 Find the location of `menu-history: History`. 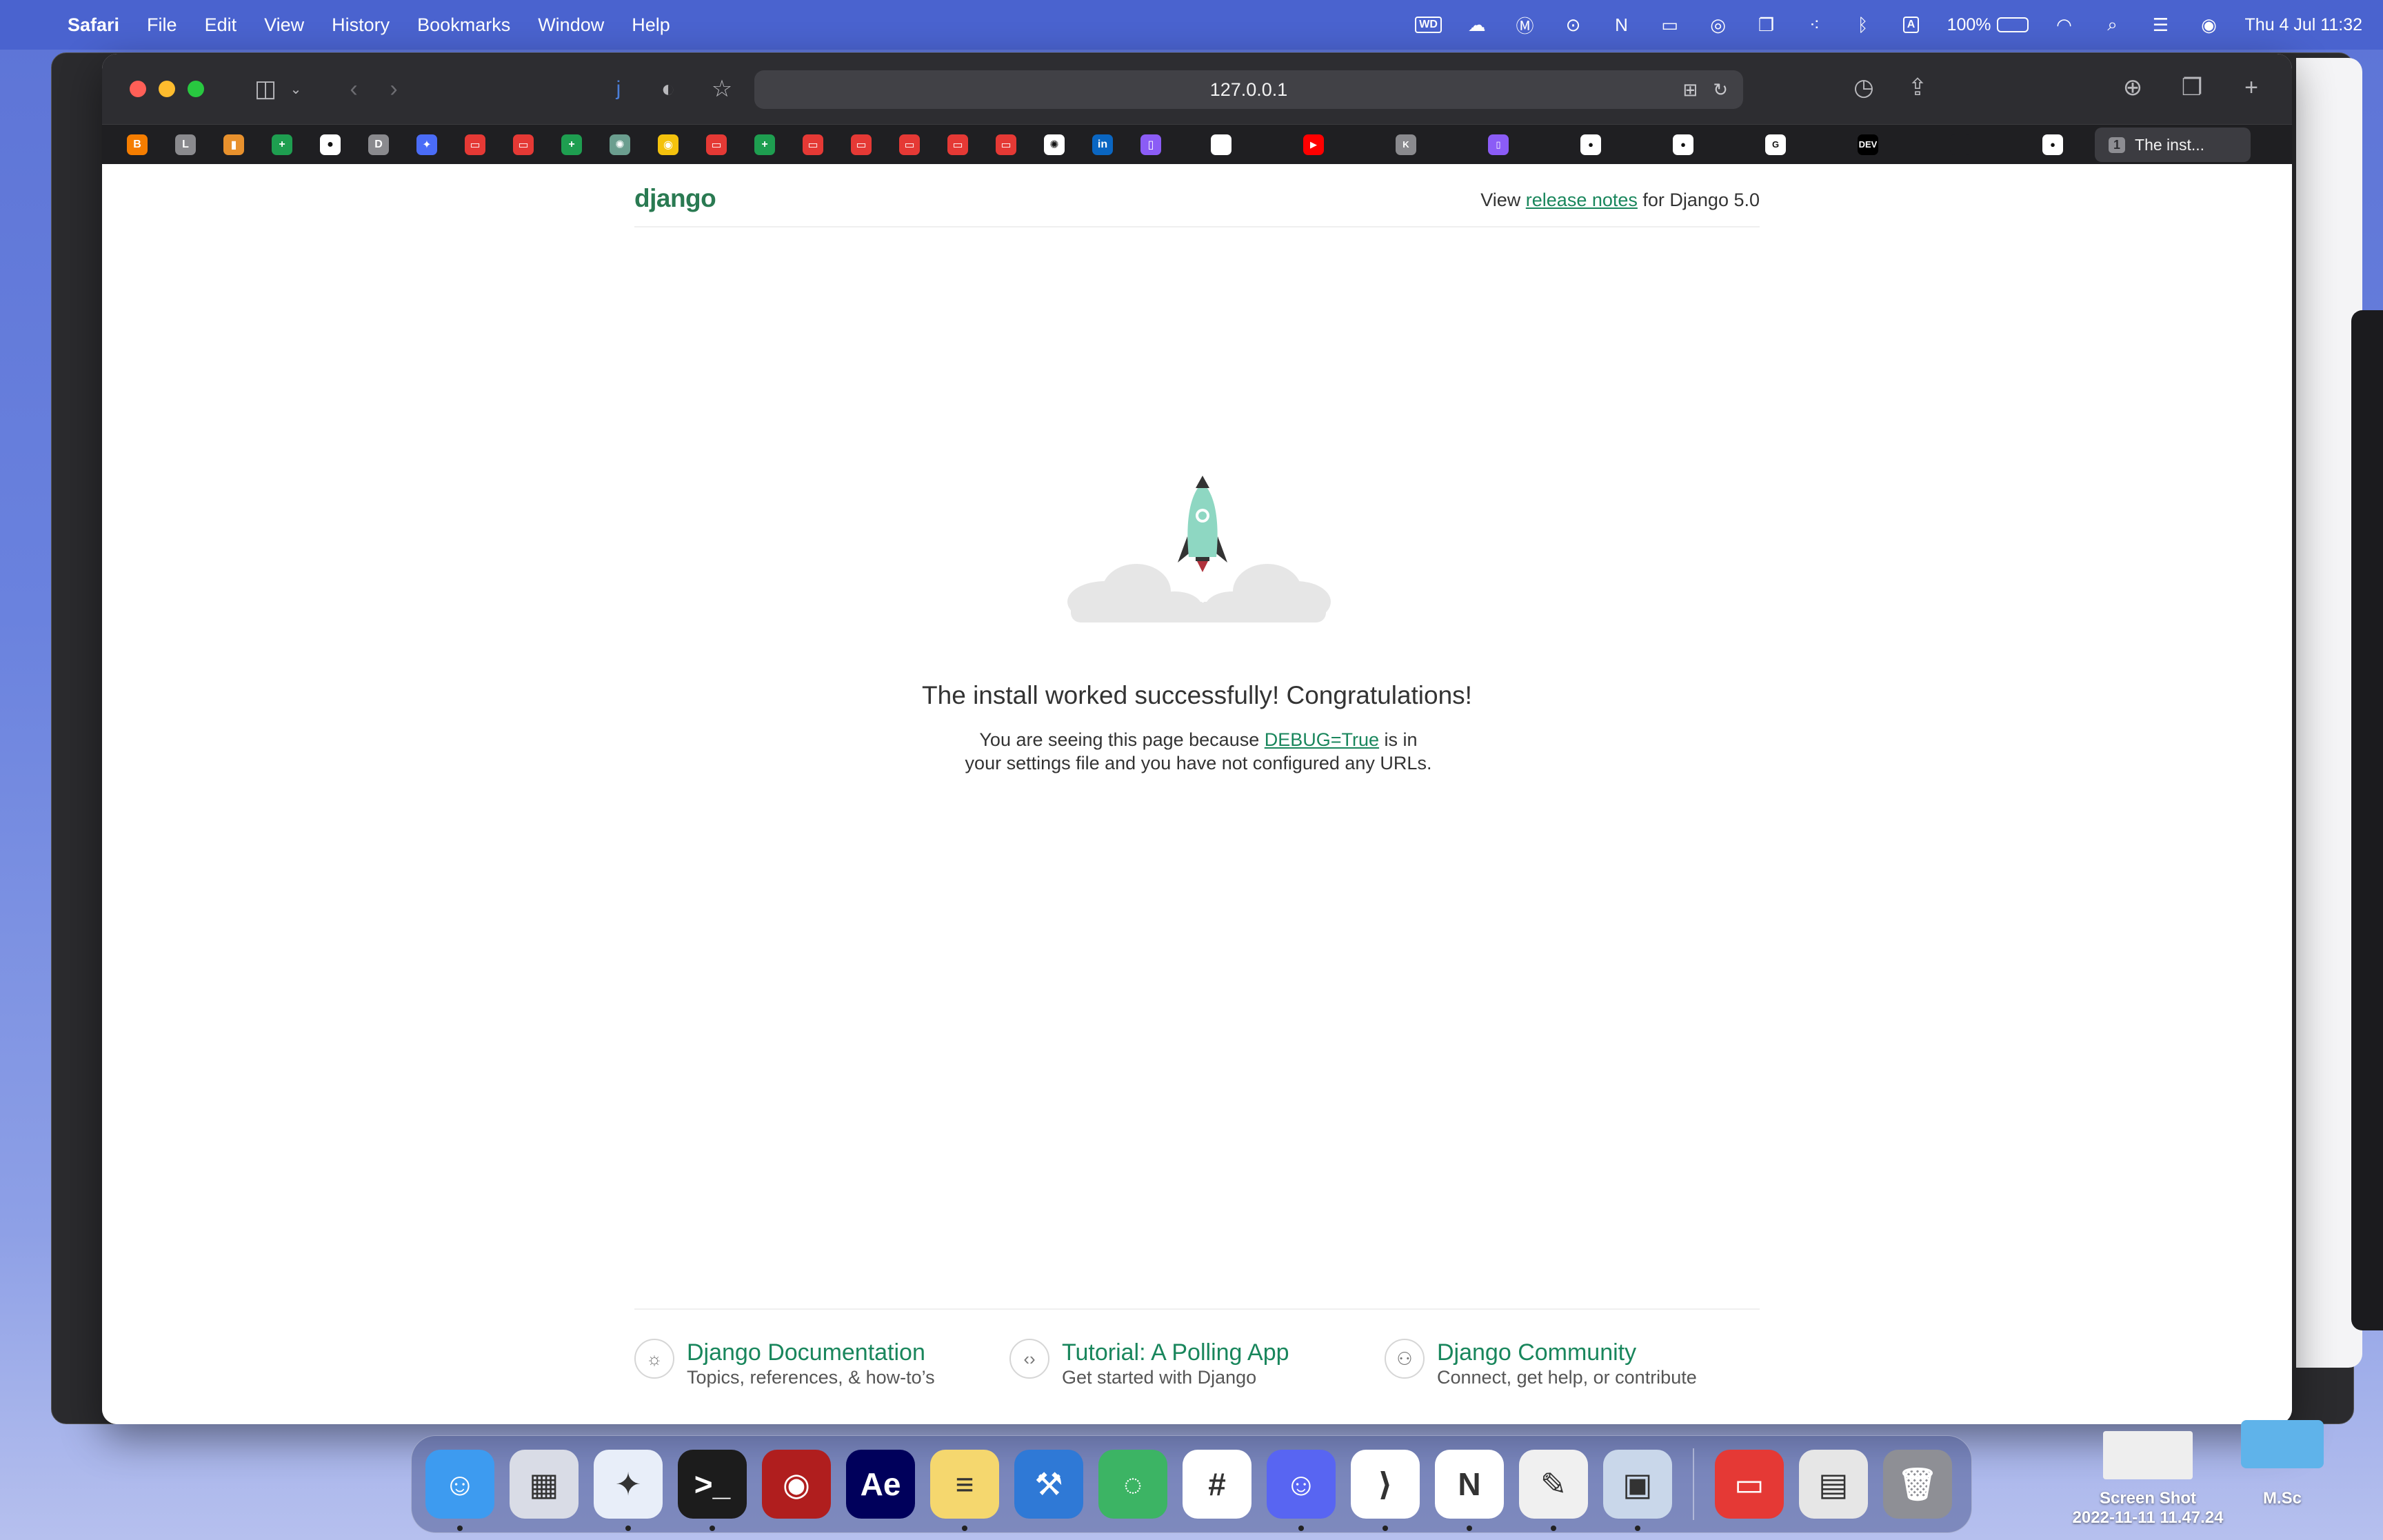

menu-history: History is located at coordinates (361, 25).